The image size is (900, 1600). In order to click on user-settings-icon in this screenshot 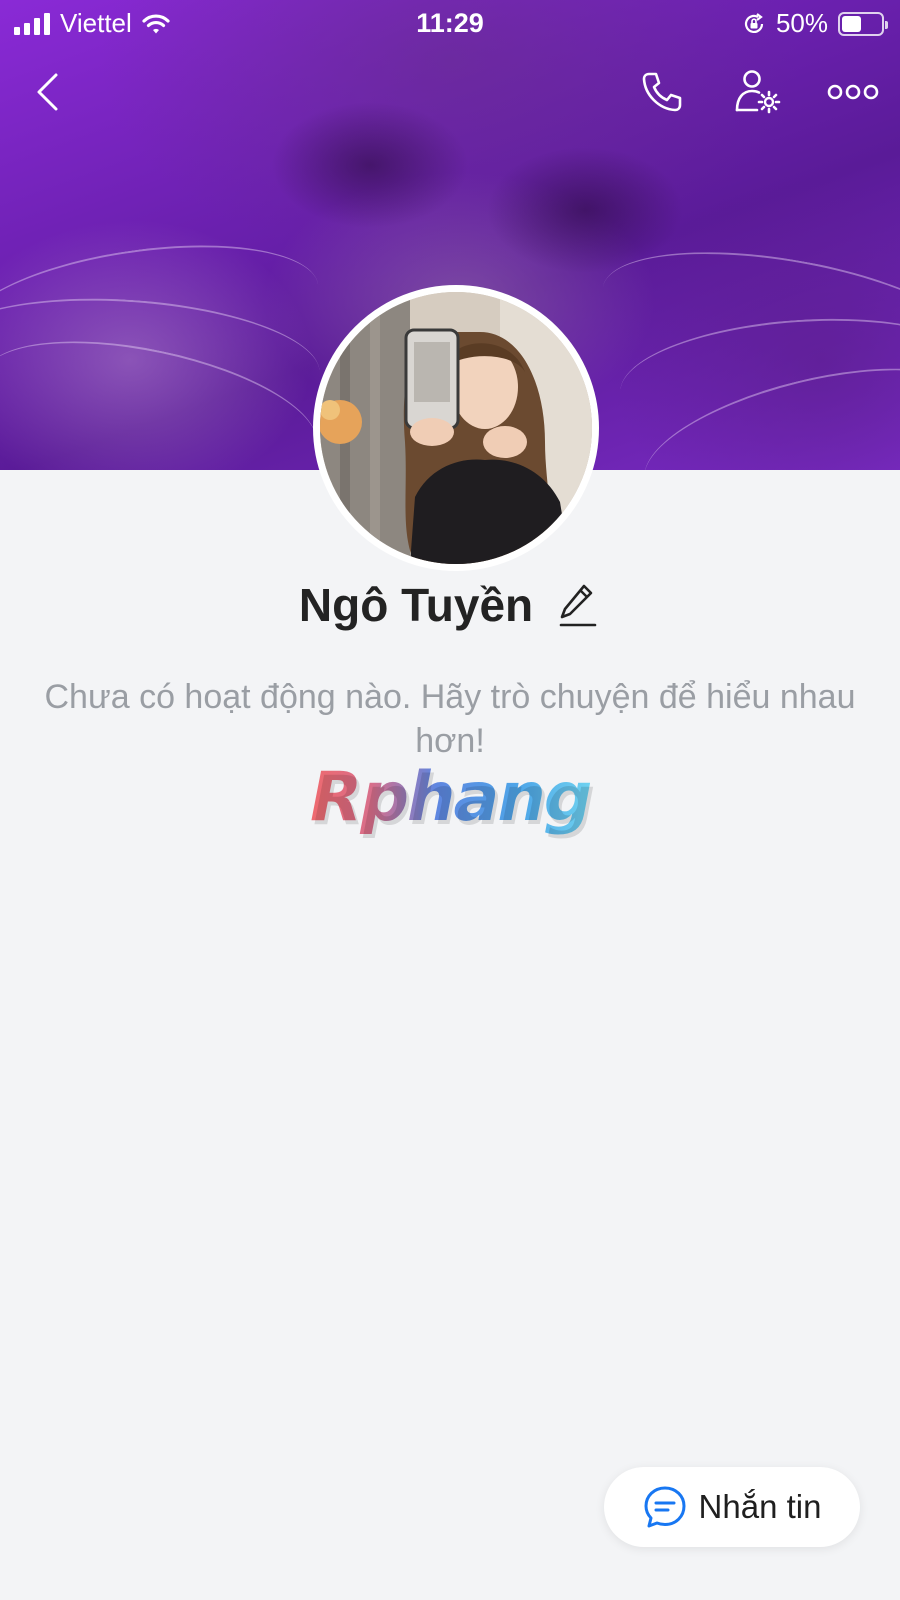, I will do `click(758, 92)`.